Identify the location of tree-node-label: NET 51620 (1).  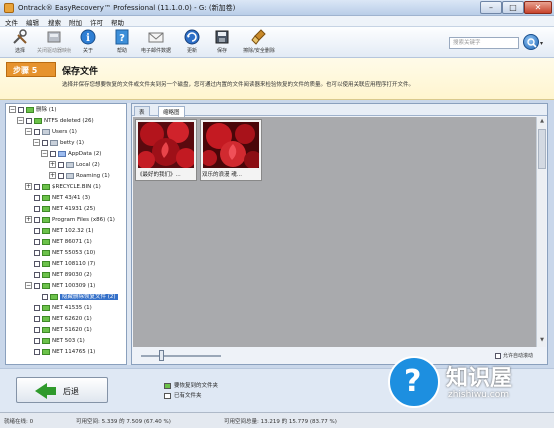
(72, 330).